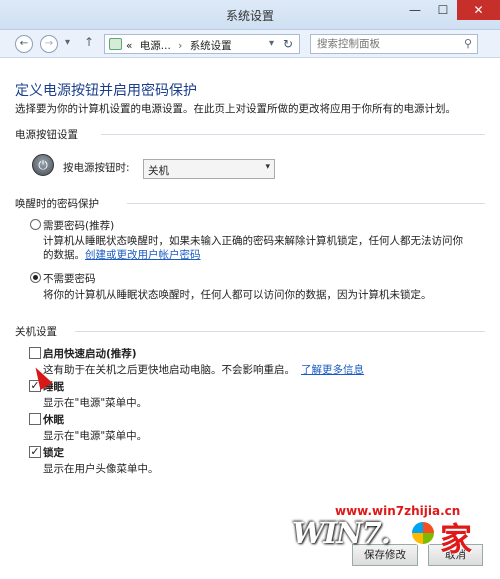  What do you see at coordinates (143, 255) in the screenshot?
I see `change-password-link: 创建或更改用户帐户密码` at bounding box center [143, 255].